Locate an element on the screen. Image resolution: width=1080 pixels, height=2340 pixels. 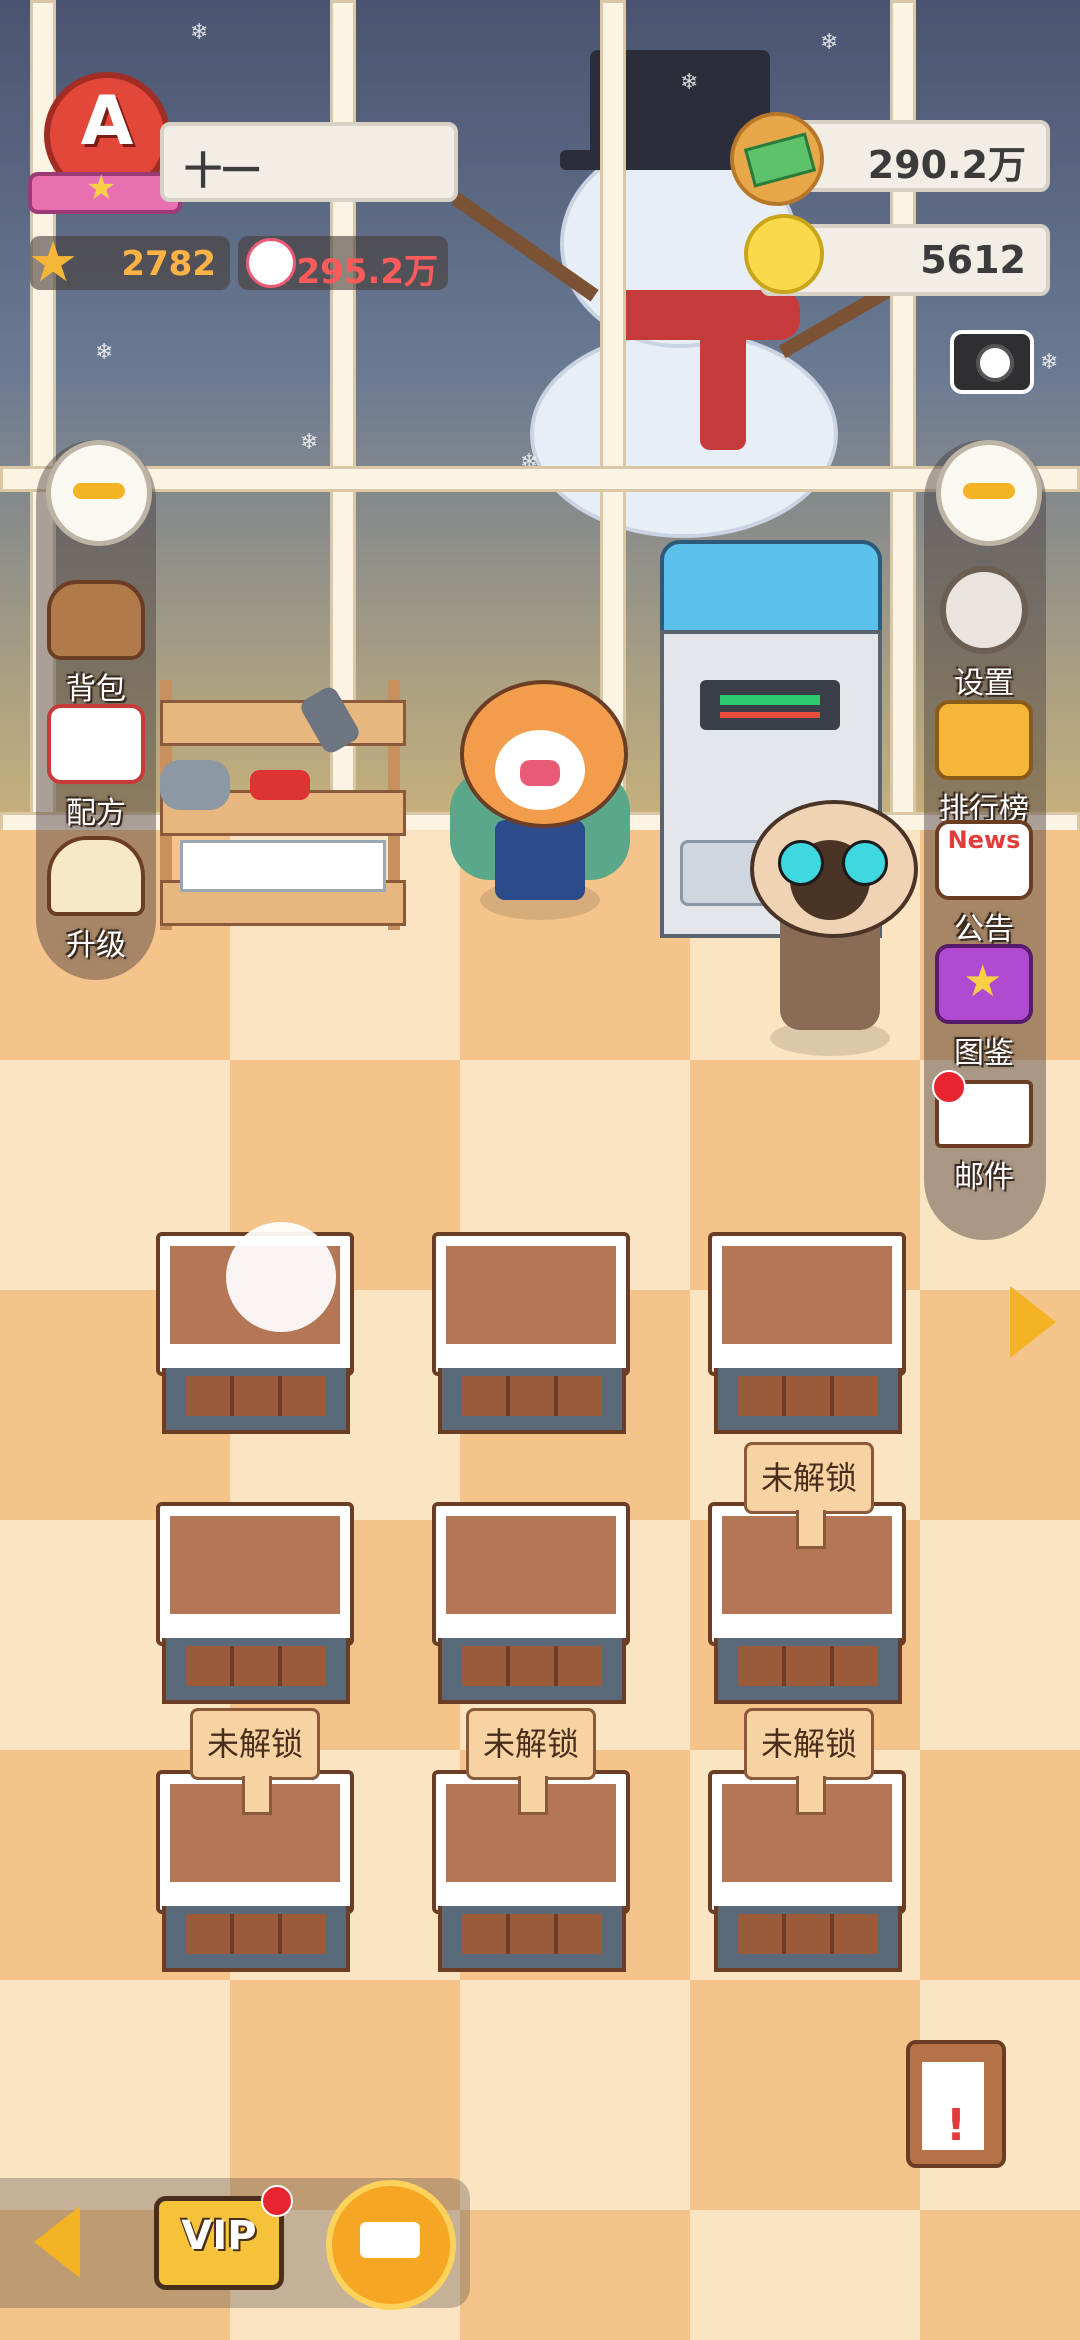
stars-counter: ★ 2782 is located at coordinates (129, 262).